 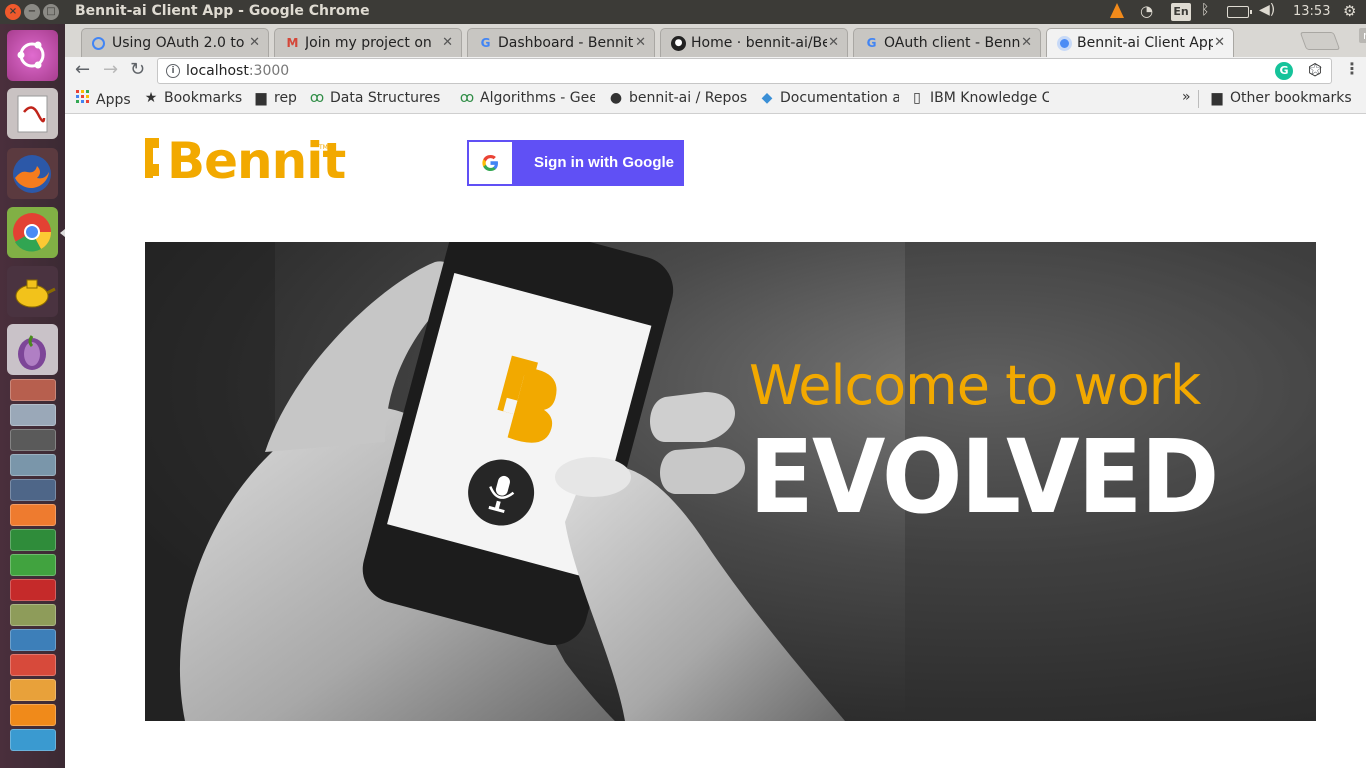 What do you see at coordinates (1315, 69) in the screenshot?
I see `extension-cube-icon: ⬡` at bounding box center [1315, 69].